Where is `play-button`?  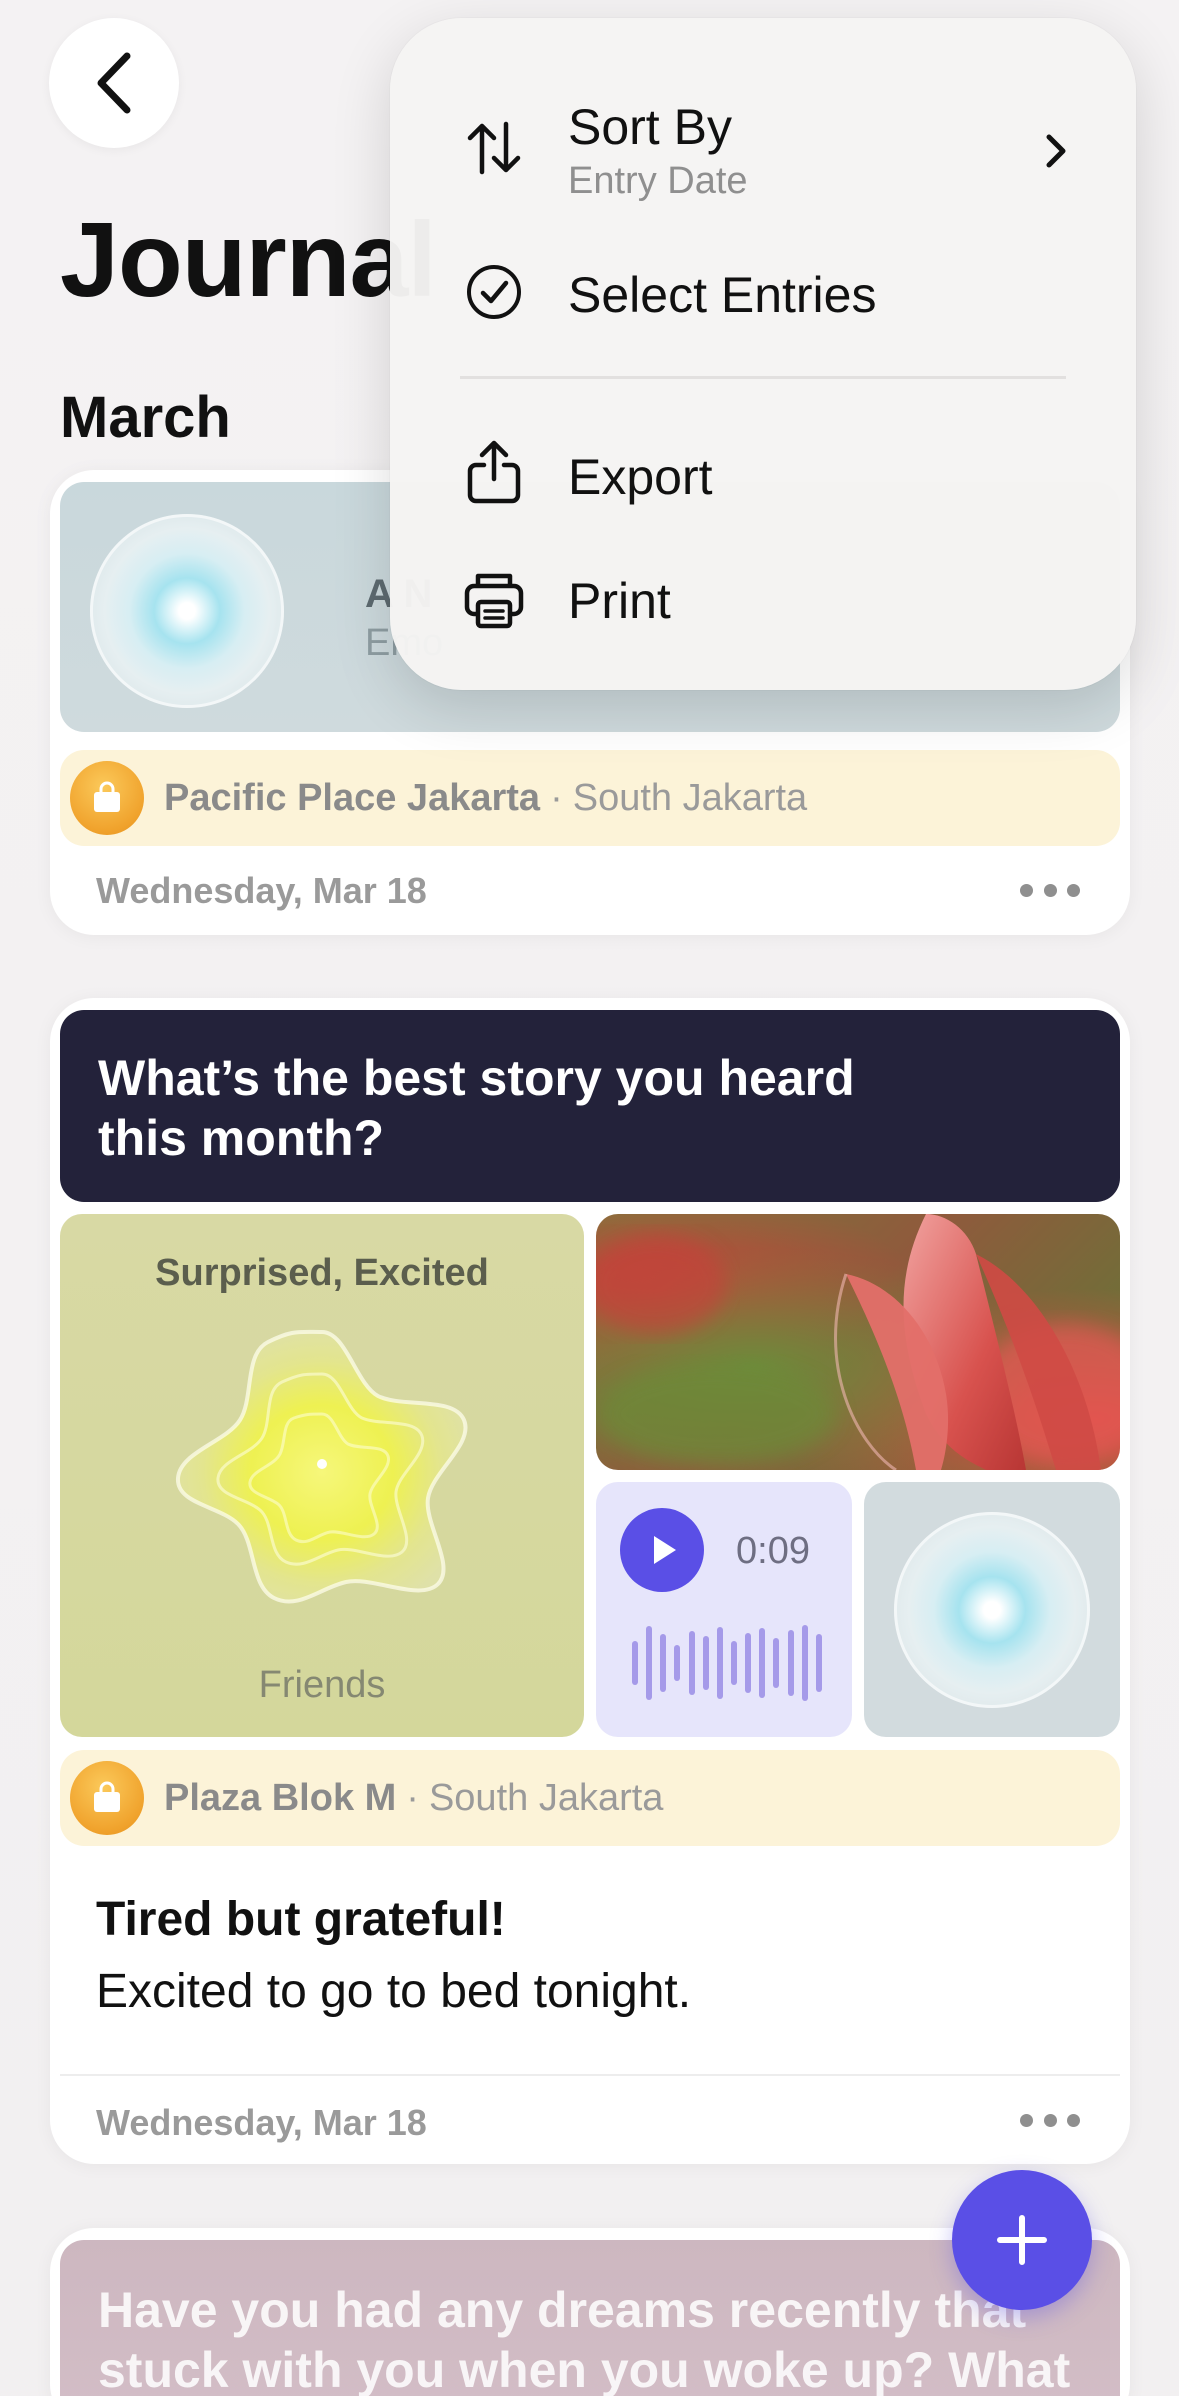 play-button is located at coordinates (662, 1550).